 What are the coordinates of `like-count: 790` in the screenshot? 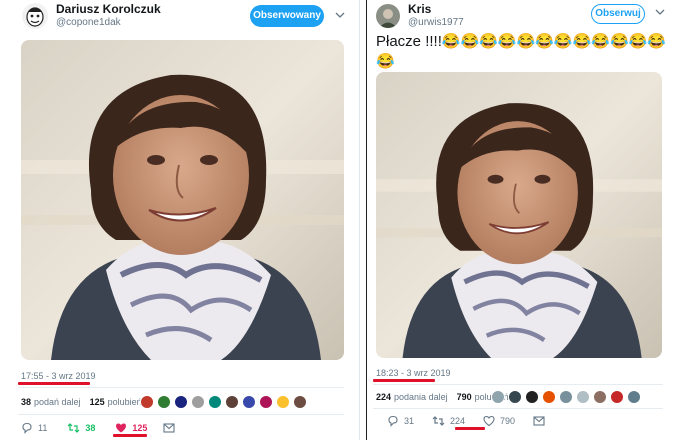 It's located at (508, 421).